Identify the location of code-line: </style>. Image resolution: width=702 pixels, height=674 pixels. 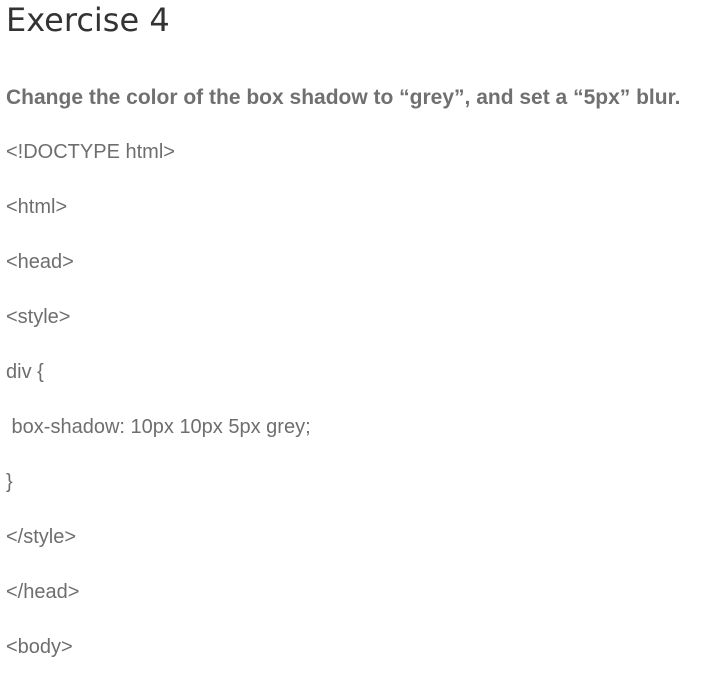
(41, 537).